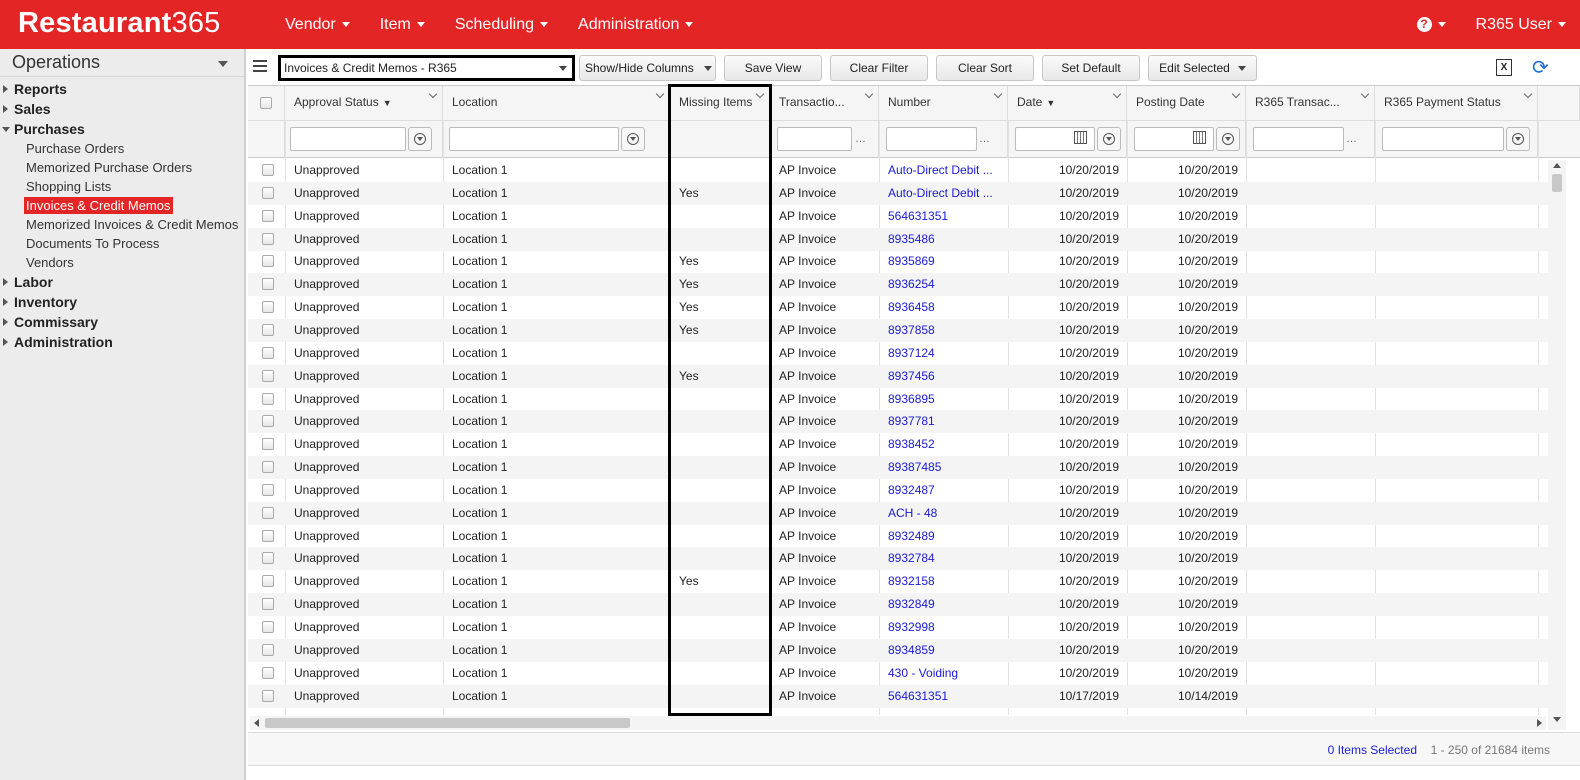  I want to click on col-missing-items: Missing Items, so click(720, 103).